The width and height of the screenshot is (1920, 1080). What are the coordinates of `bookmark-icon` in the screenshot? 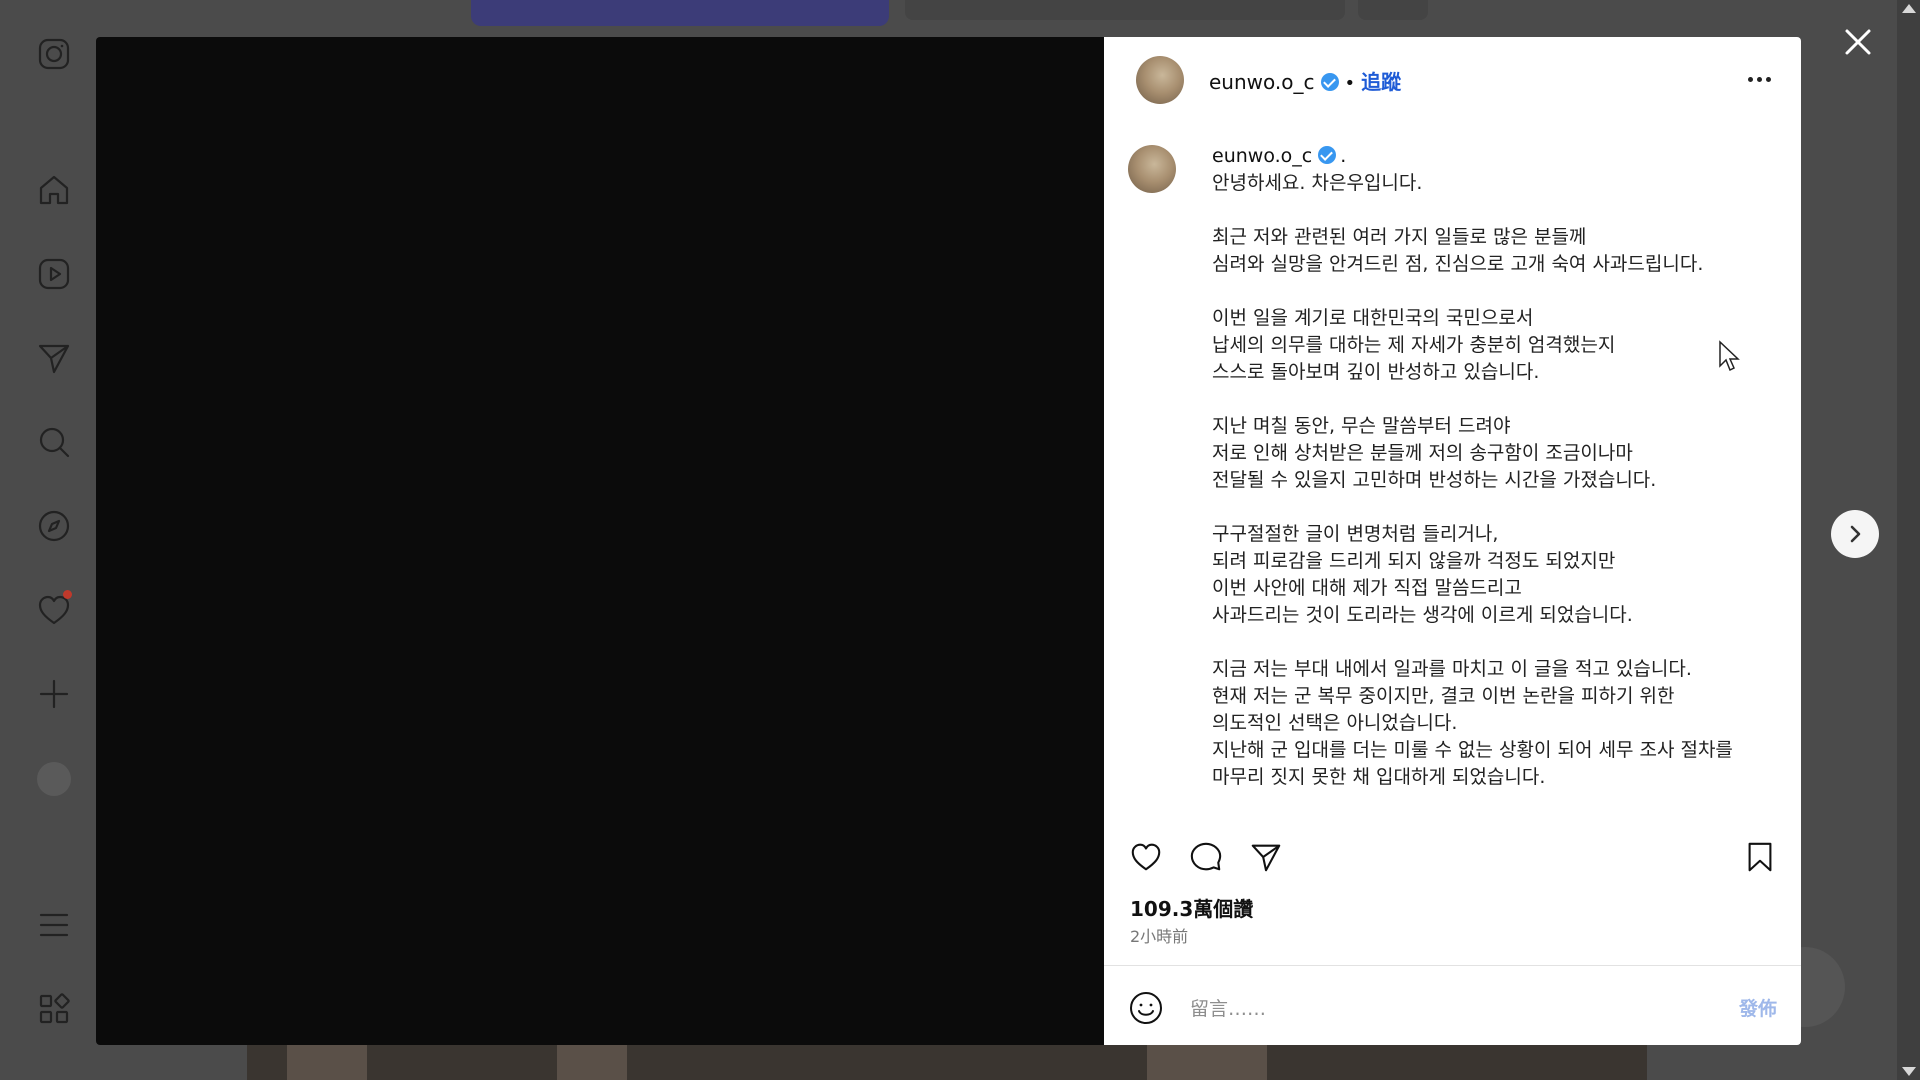 It's located at (1760, 857).